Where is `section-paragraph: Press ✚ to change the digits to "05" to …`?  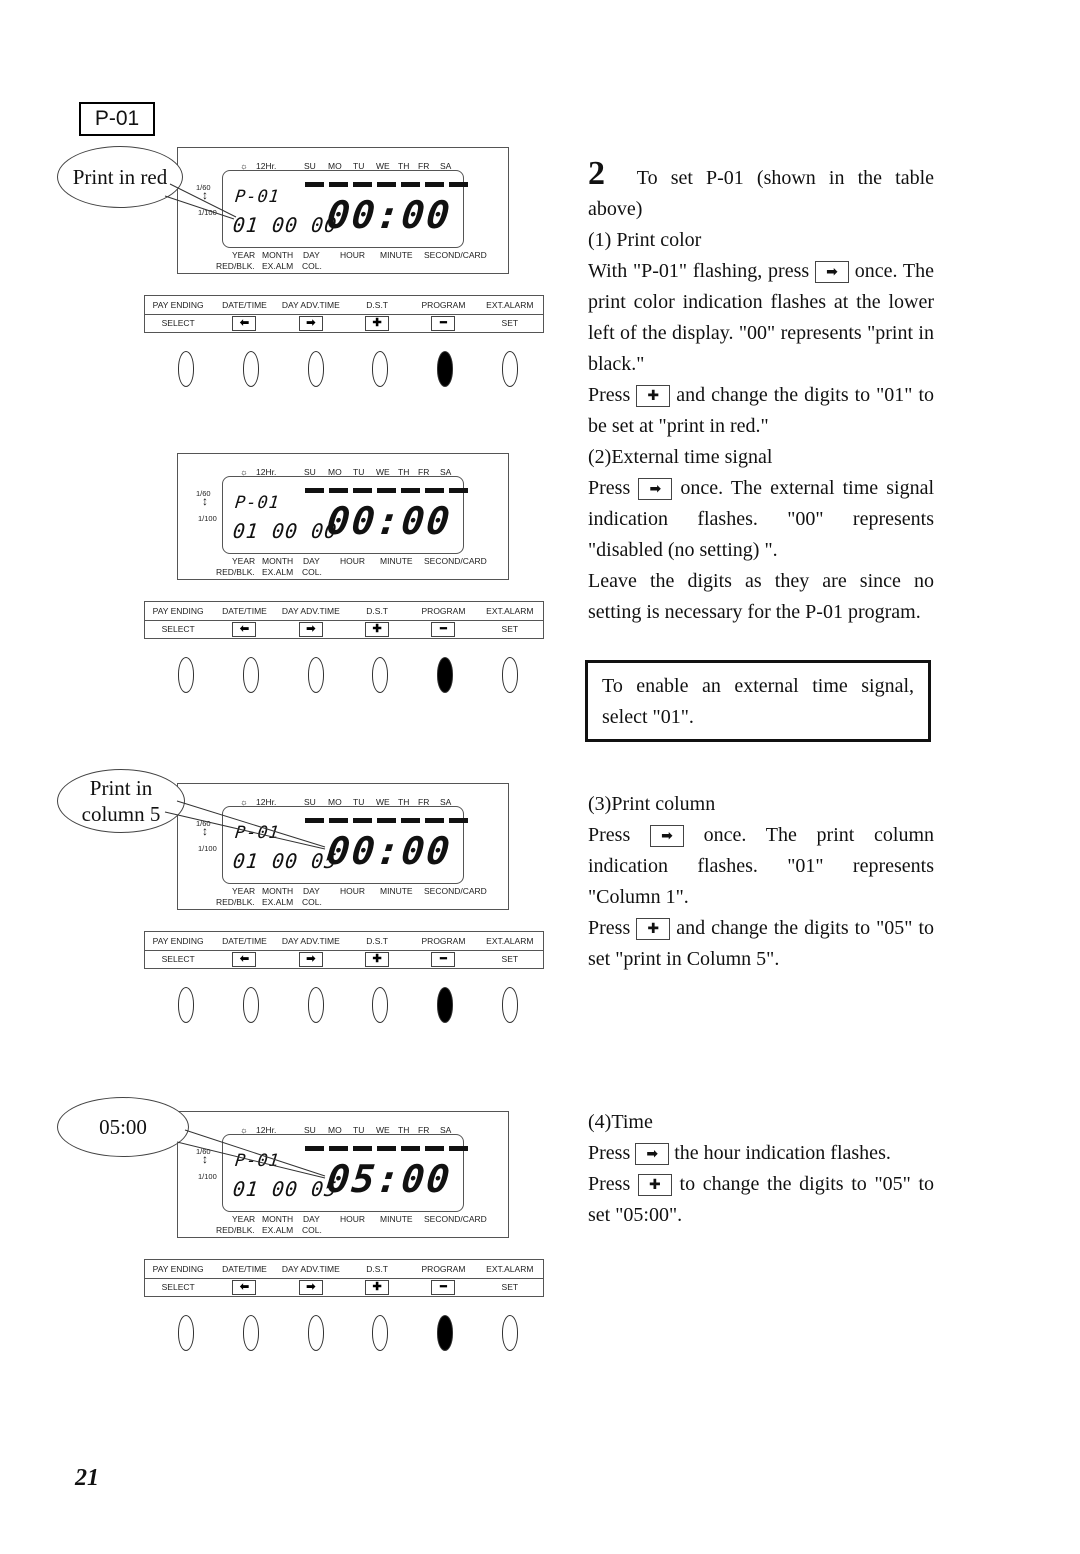
section-paragraph: Press ✚ to change the digits to "05" to … is located at coordinates (761, 1199).